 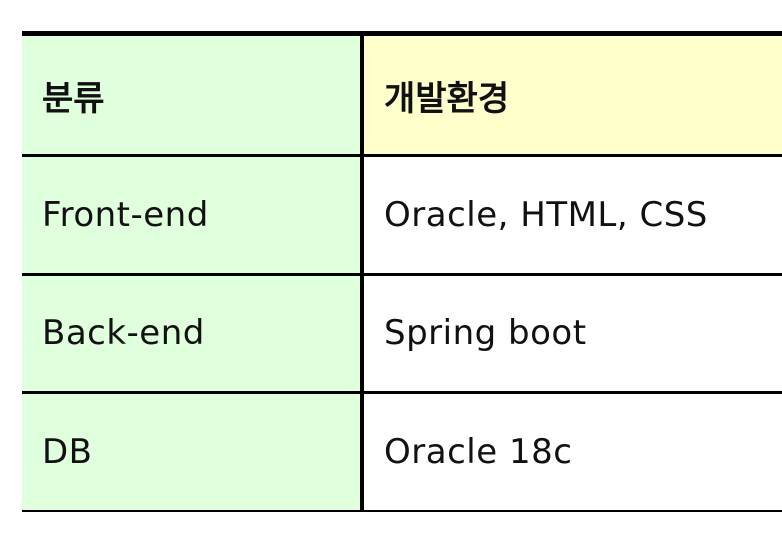 What do you see at coordinates (193, 452) in the screenshot?
I see `category-cell: DB` at bounding box center [193, 452].